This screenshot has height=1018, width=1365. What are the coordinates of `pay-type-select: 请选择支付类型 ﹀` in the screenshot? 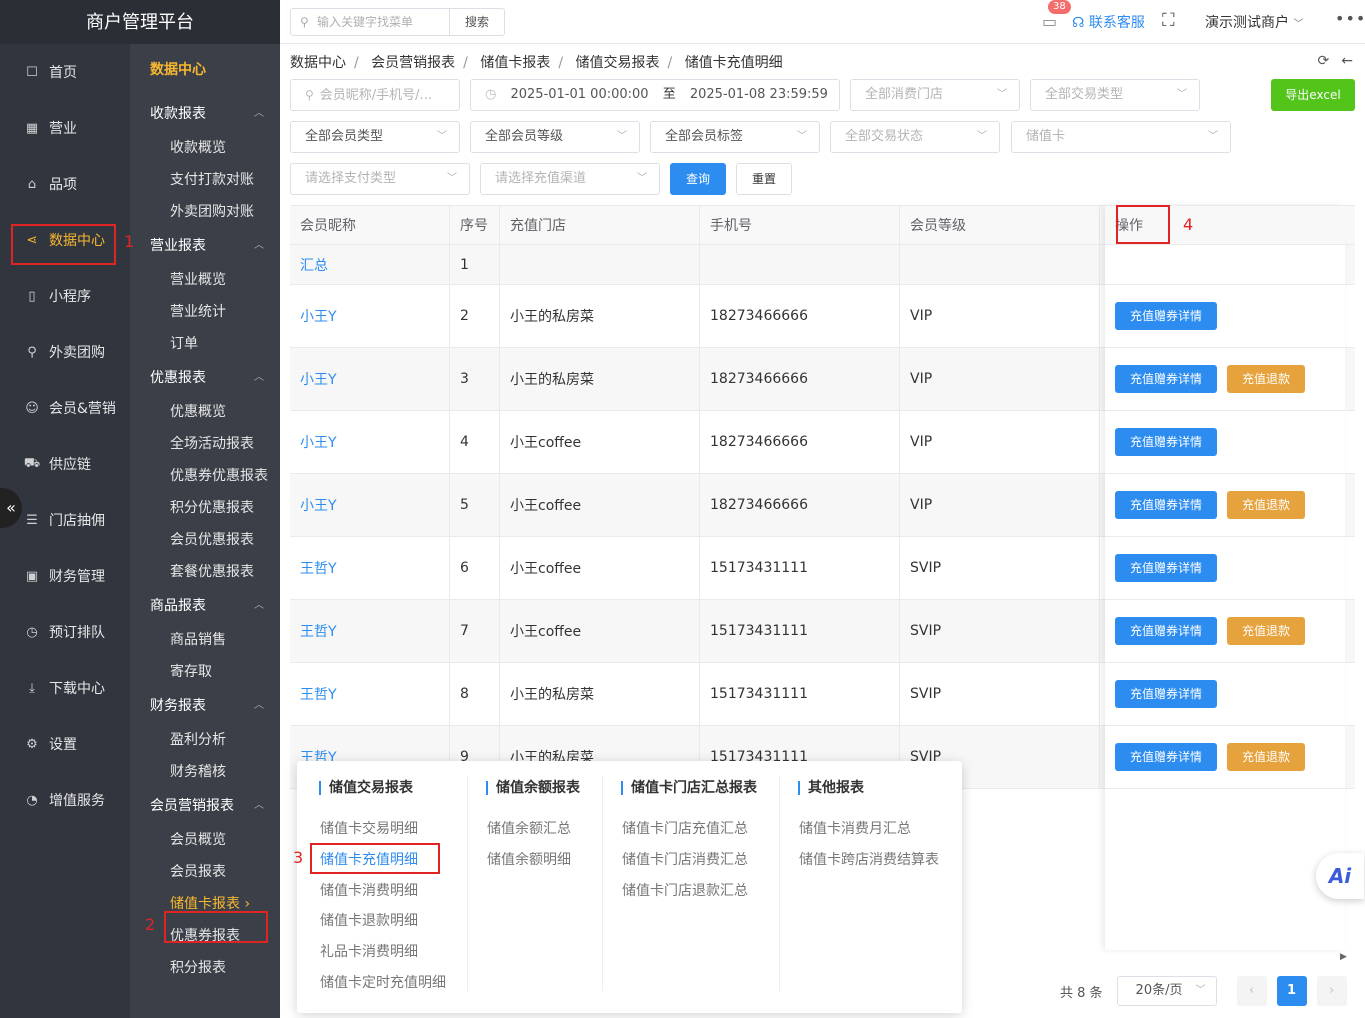 It's located at (380, 179).